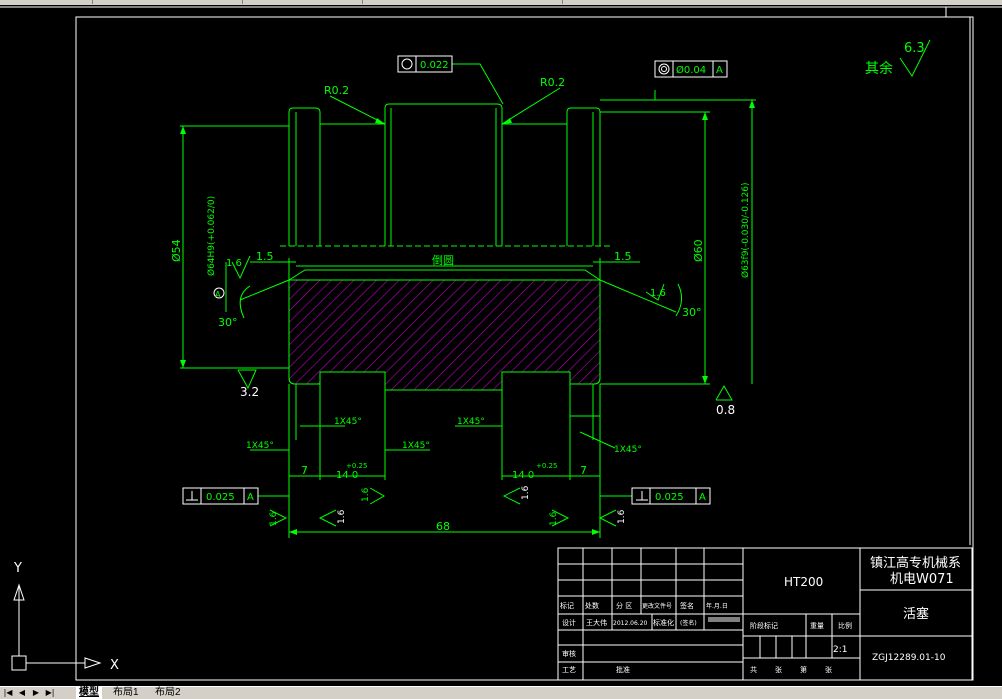 This screenshot has height=699, width=1002. What do you see at coordinates (260, 446) in the screenshot?
I see `chamfer-1x45-a: 1X45°` at bounding box center [260, 446].